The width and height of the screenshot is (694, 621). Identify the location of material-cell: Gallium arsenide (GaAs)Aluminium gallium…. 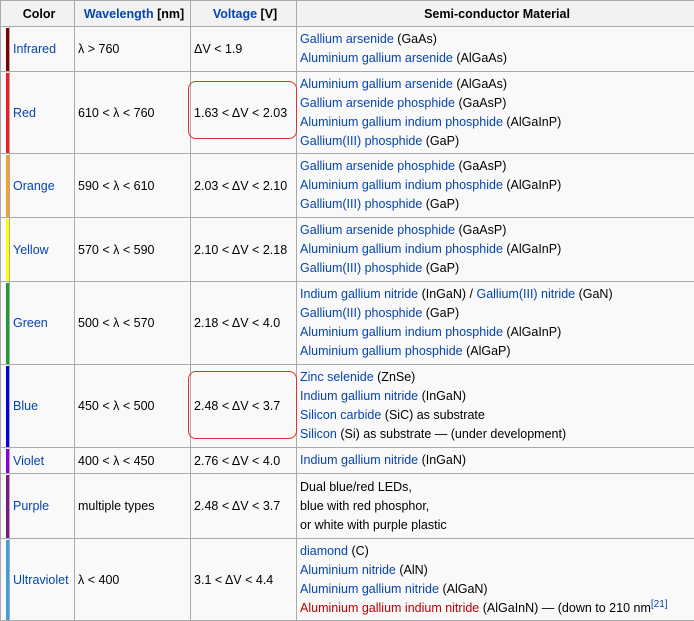
(495, 49).